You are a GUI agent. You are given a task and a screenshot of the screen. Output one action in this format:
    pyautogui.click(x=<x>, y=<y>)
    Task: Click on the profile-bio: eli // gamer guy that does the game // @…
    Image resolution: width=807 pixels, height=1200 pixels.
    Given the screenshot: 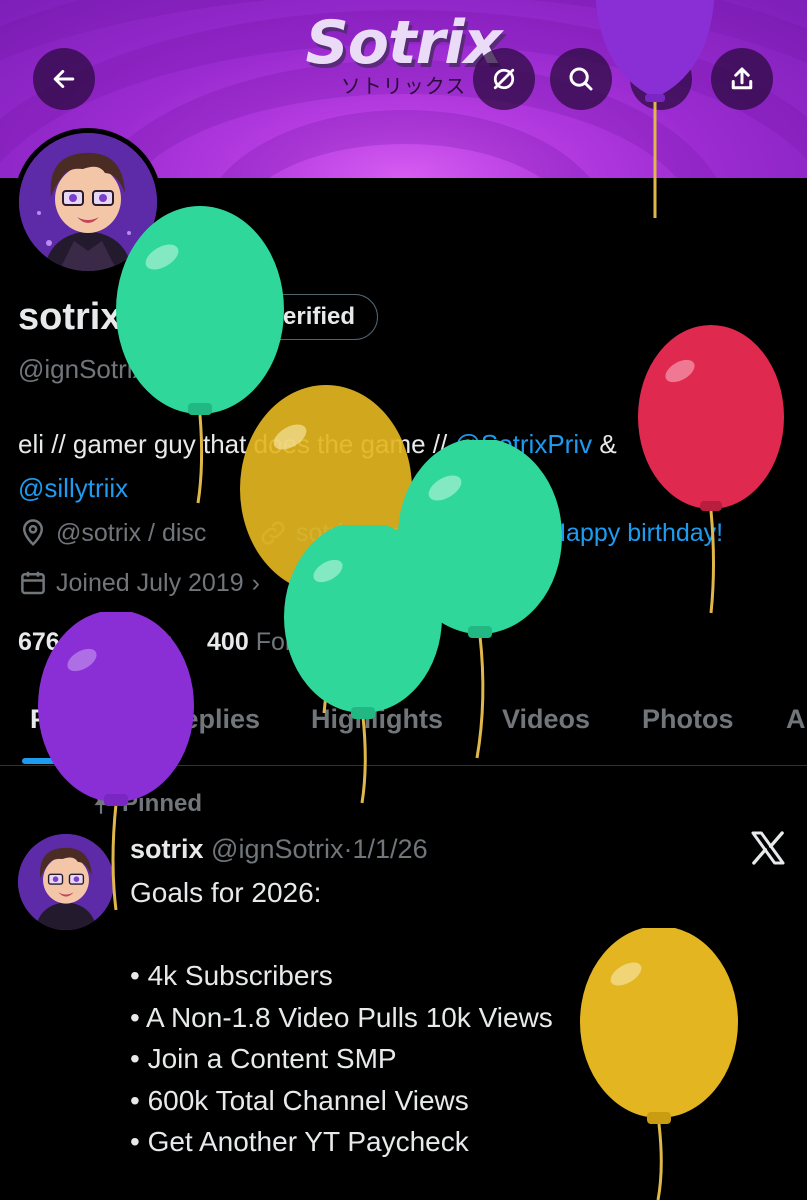 What is the action you would take?
    pyautogui.click(x=317, y=466)
    